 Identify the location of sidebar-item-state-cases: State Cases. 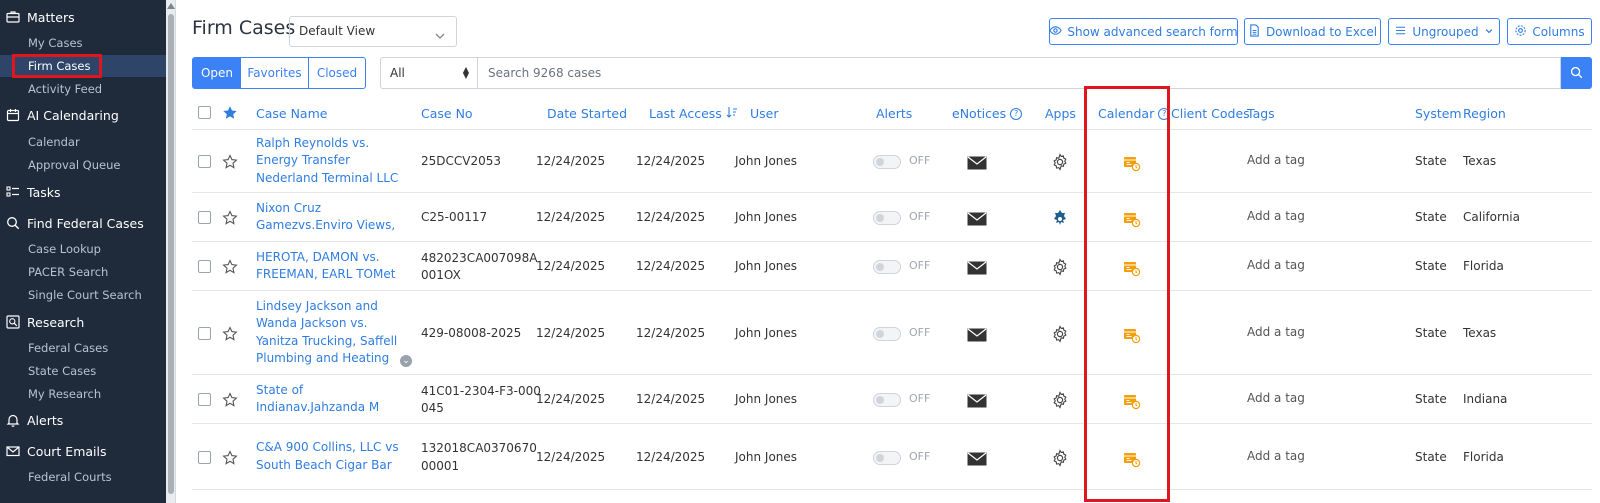
(83, 371).